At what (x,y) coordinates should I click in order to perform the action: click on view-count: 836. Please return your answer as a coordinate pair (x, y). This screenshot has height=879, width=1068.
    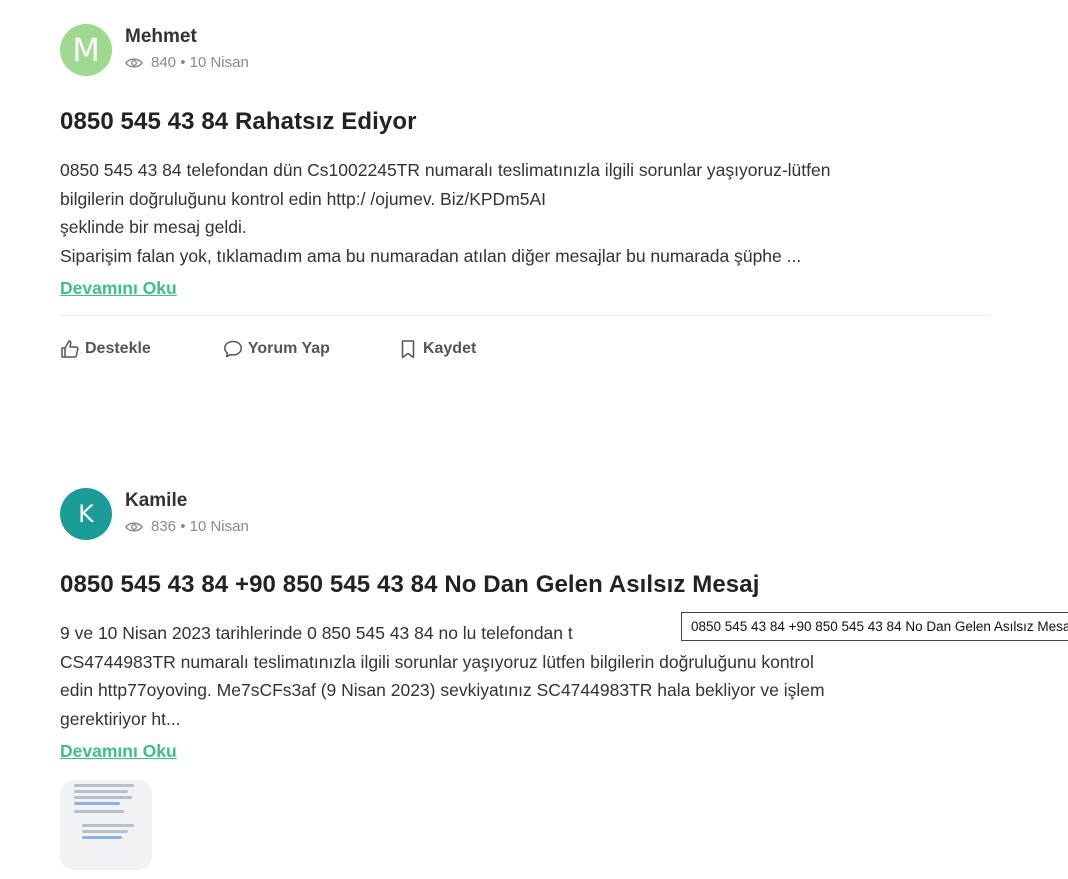
    Looking at the image, I should click on (164, 526).